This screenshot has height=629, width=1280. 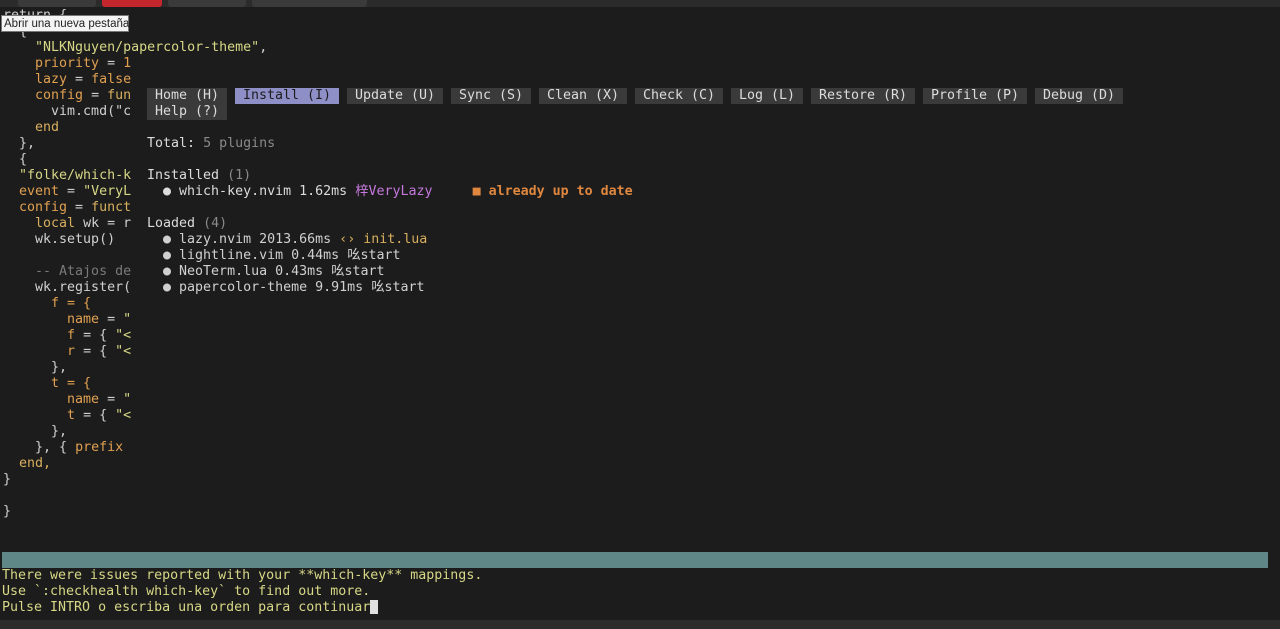 What do you see at coordinates (679, 96) in the screenshot?
I see `lazy-check-button: Check (C)` at bounding box center [679, 96].